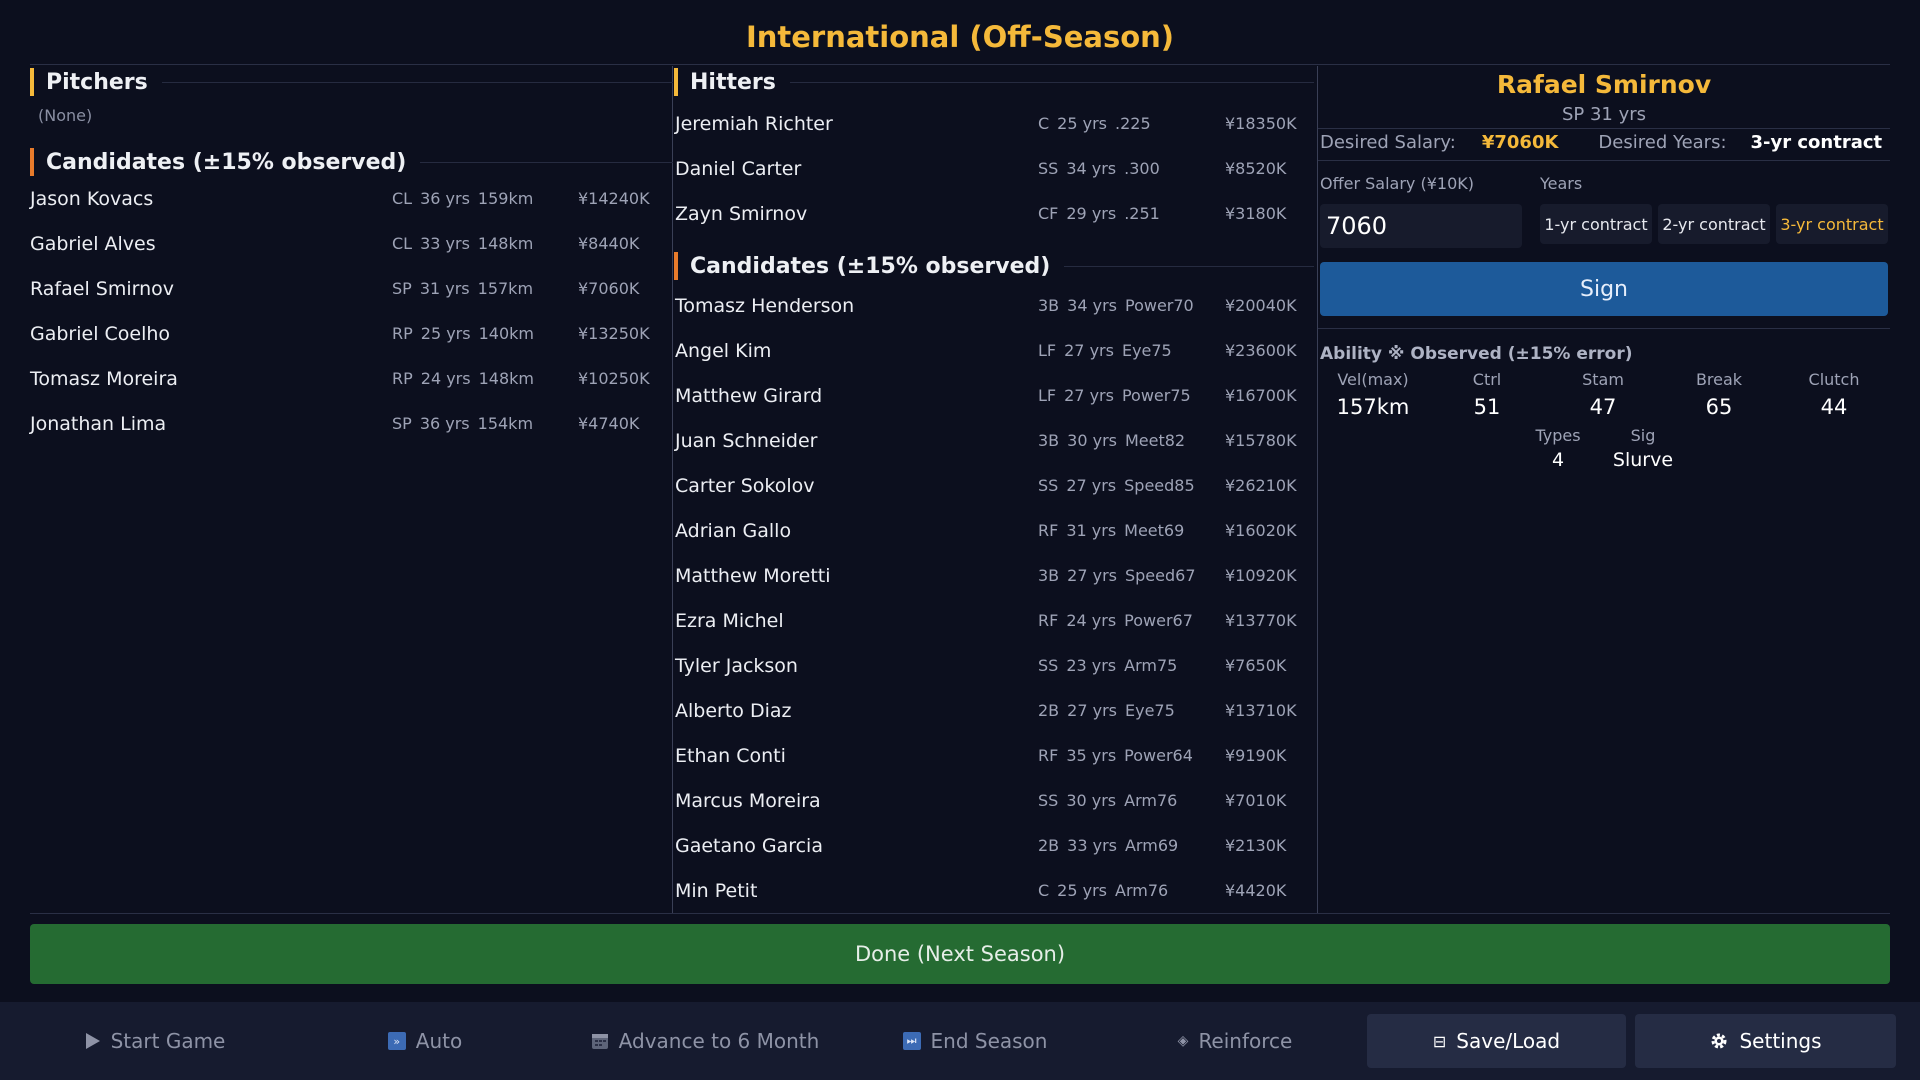 The image size is (1920, 1080). I want to click on player-meta: LF 27 yrs Power75, so click(1114, 395).